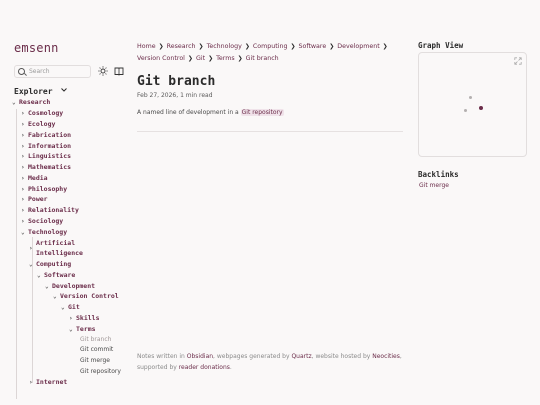 Image resolution: width=540 pixels, height=405 pixels. Describe the element at coordinates (39, 71) in the screenshot. I see `search-placeholder: Search` at that location.